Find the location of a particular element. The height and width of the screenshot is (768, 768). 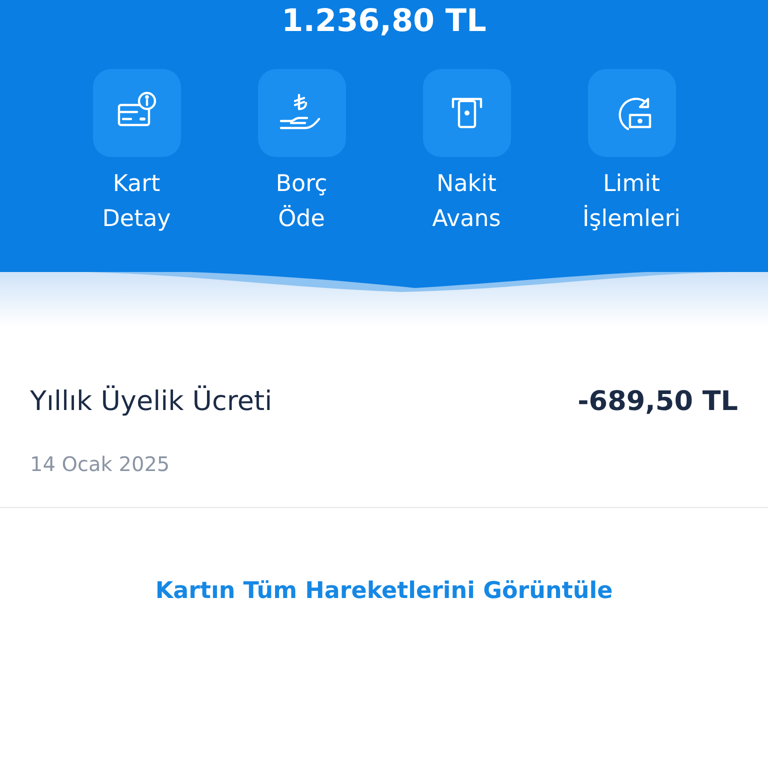

action-label: Limit İşlemleri is located at coordinates (631, 202).